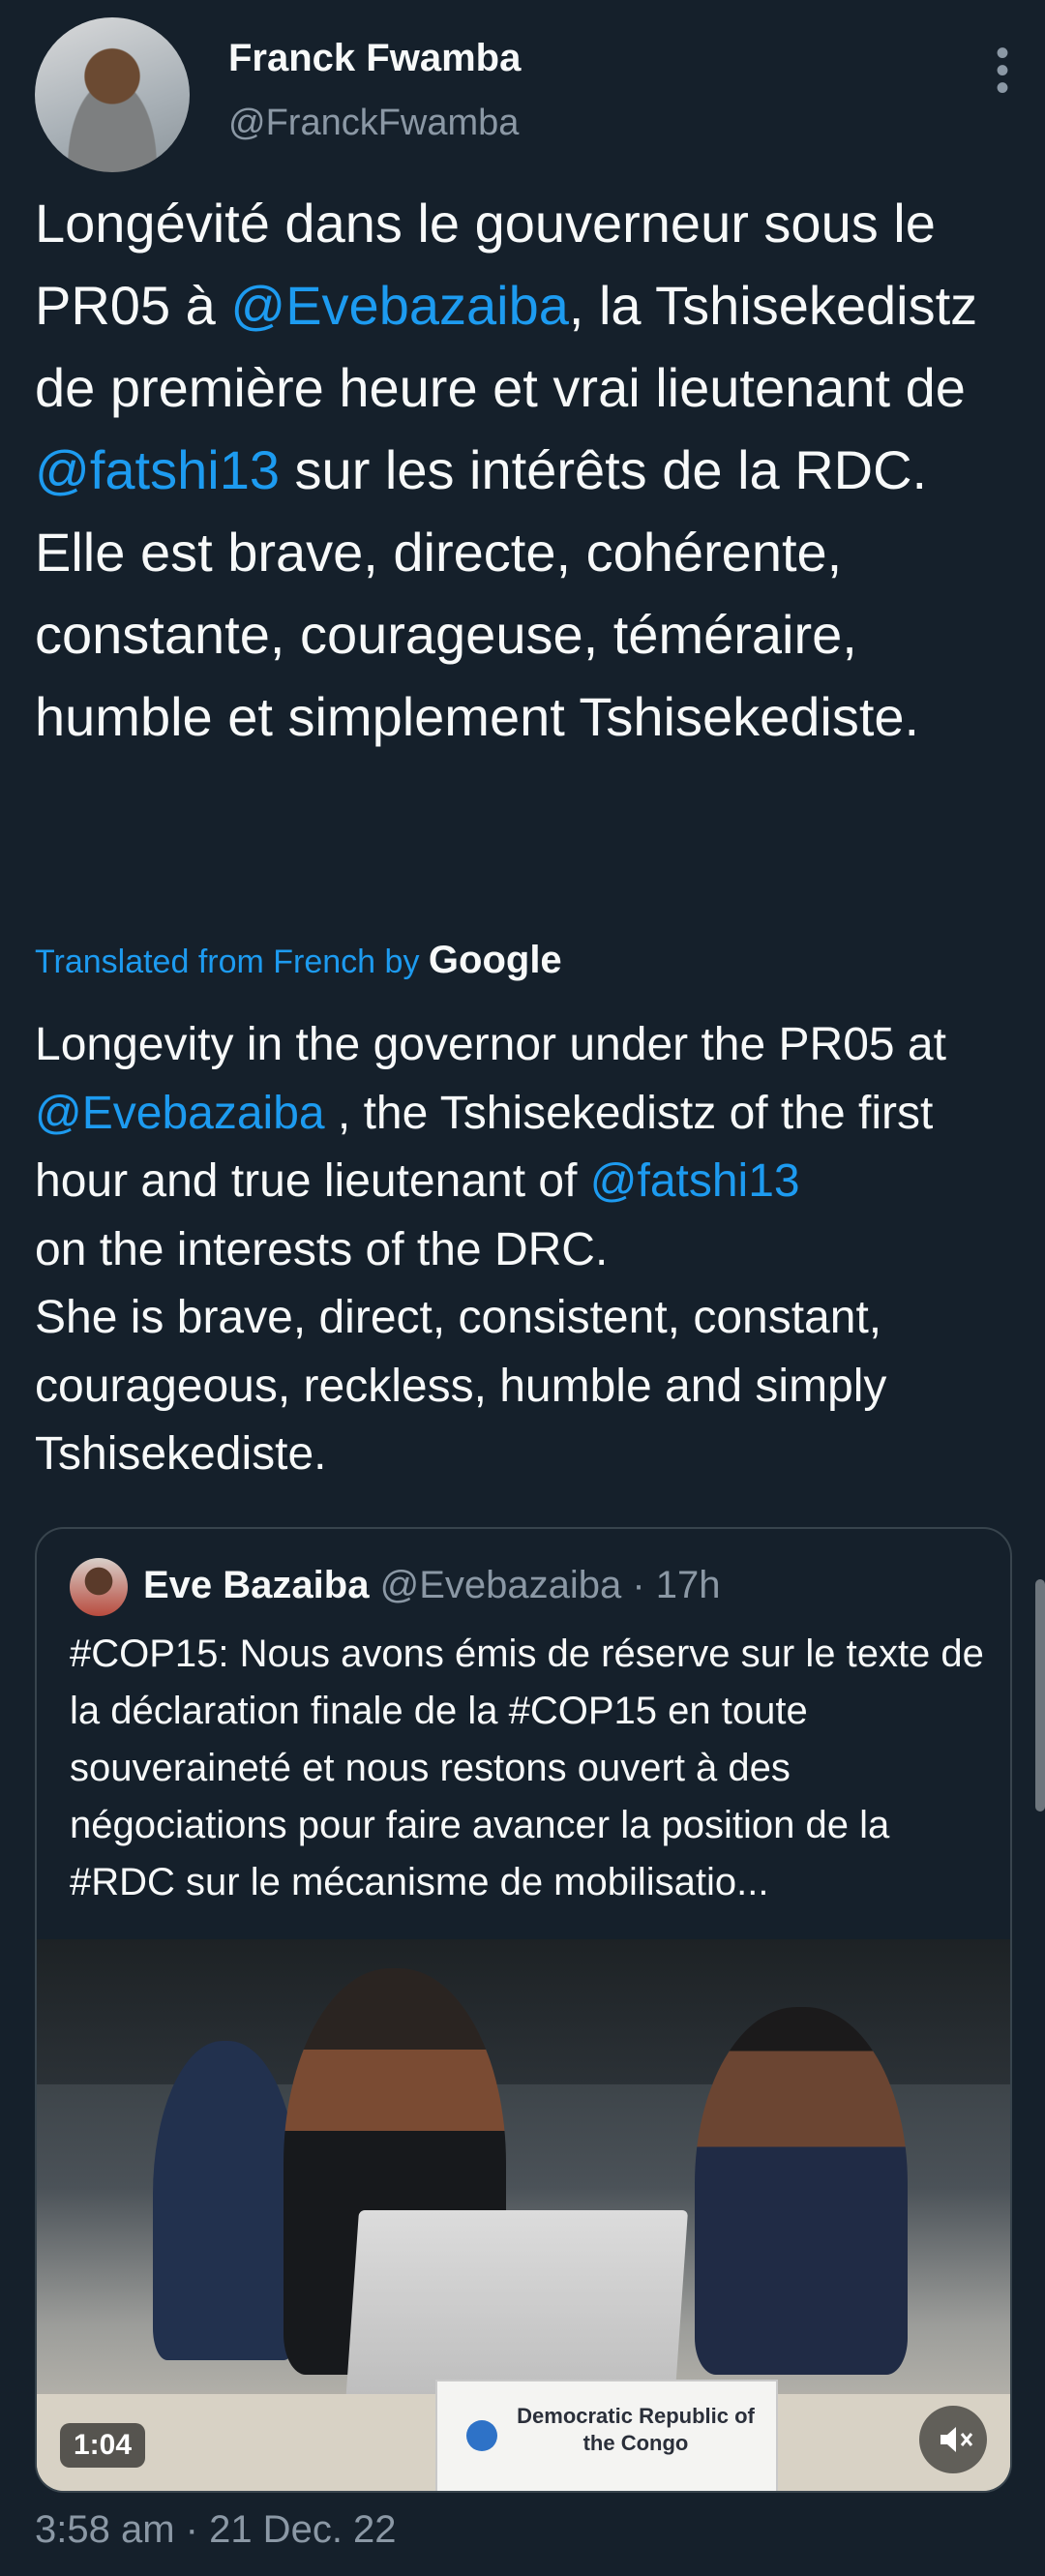  Describe the element at coordinates (227, 962) in the screenshot. I see `translated-label: Translated from French by` at that location.